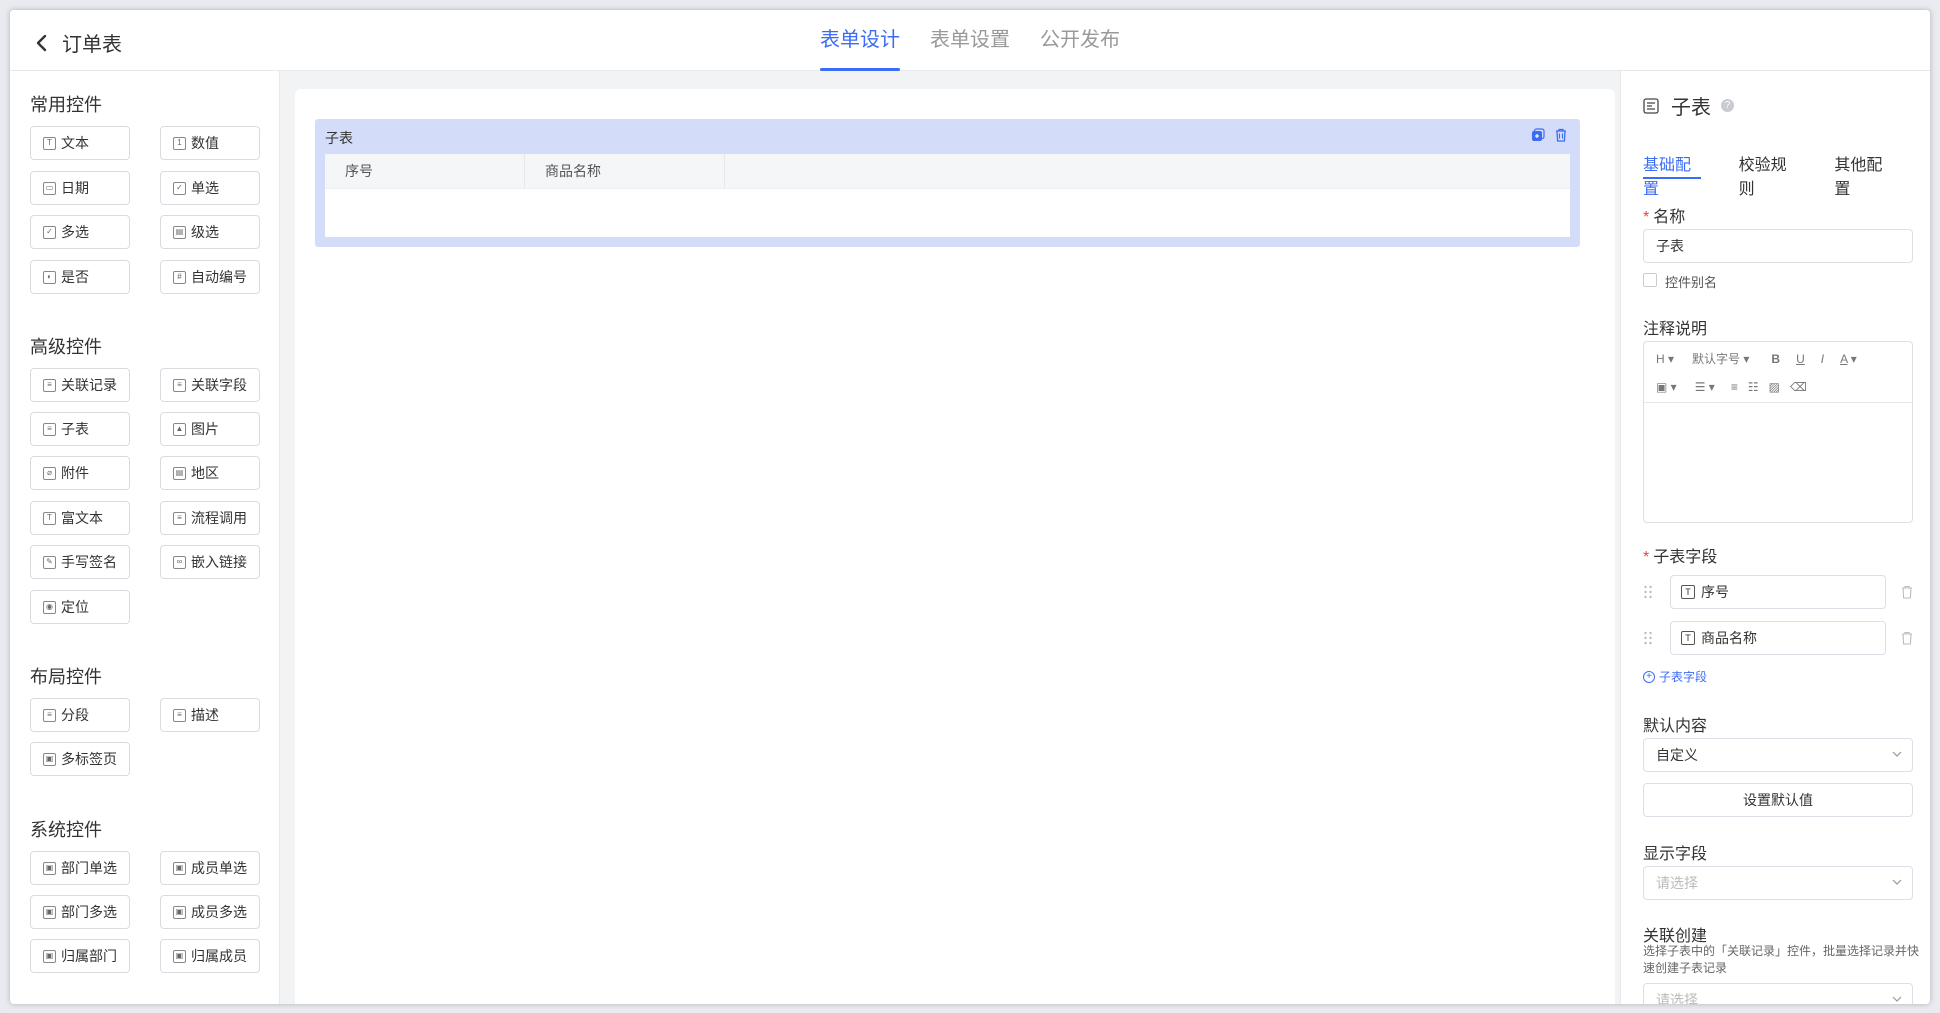 This screenshot has height=1013, width=1940. What do you see at coordinates (1691, 108) in the screenshot?
I see `panel-title: 子表` at bounding box center [1691, 108].